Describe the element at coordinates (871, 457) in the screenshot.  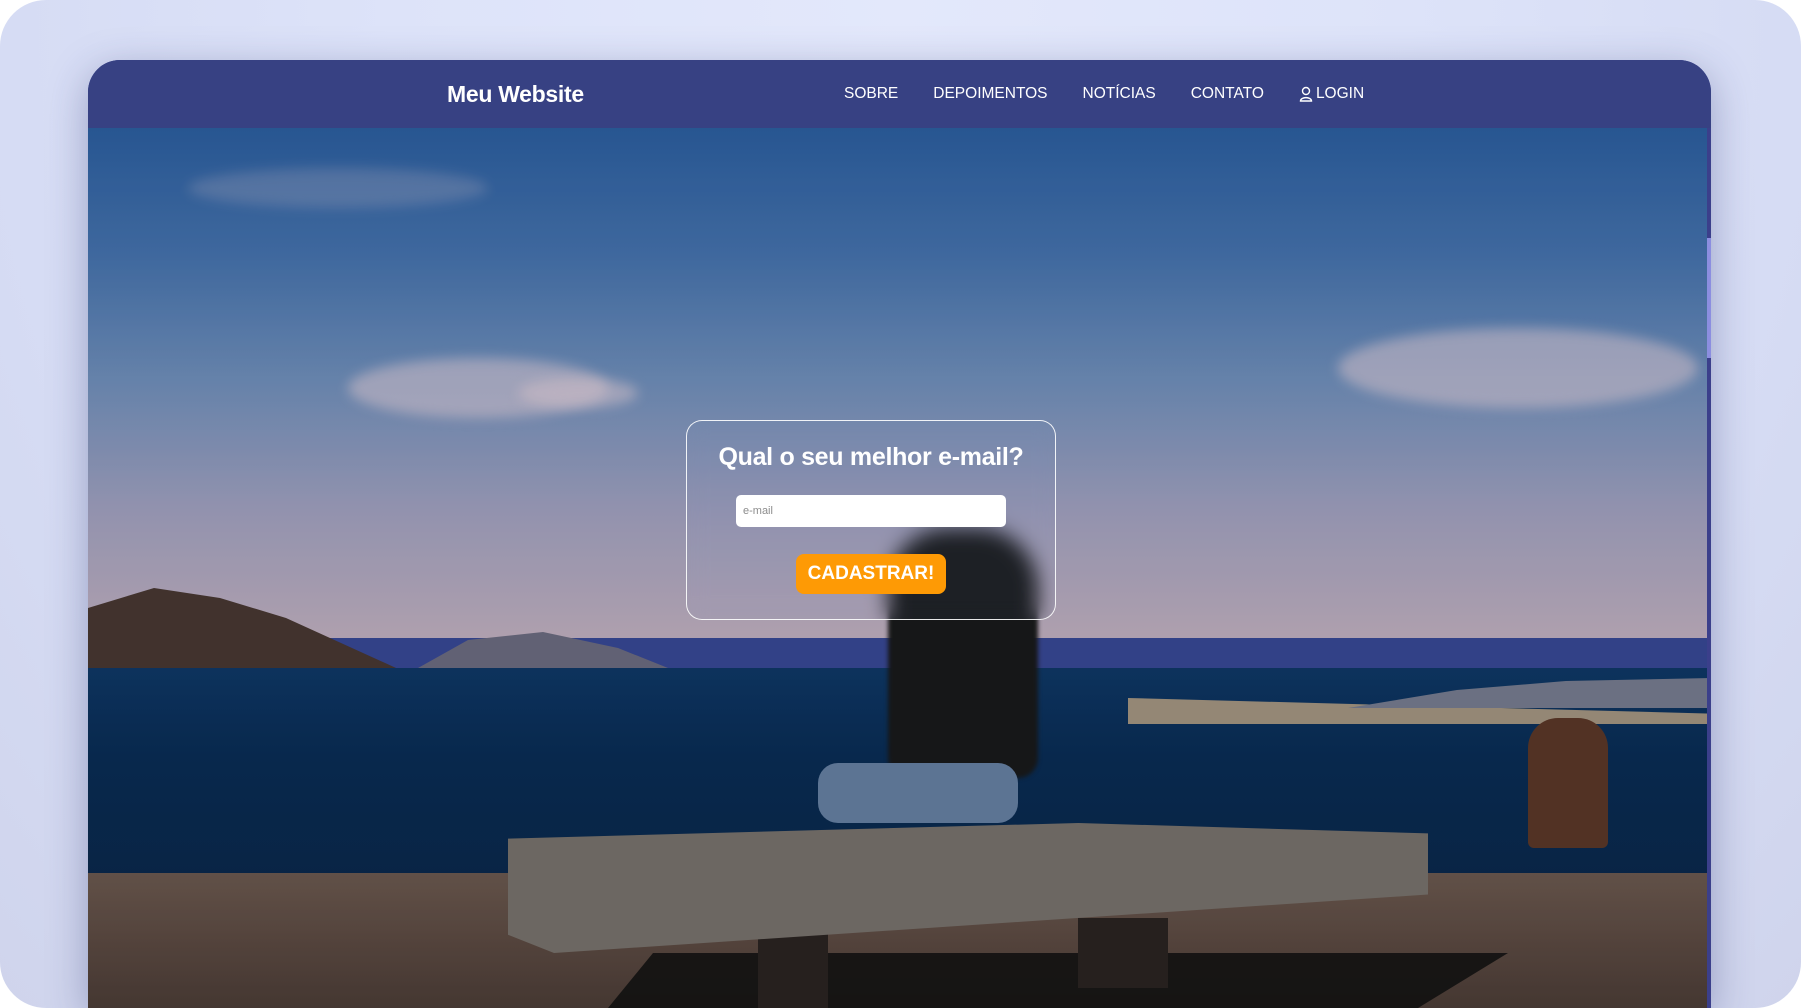
I see `signup-title: Qual o seu melhor e-mail?` at that location.